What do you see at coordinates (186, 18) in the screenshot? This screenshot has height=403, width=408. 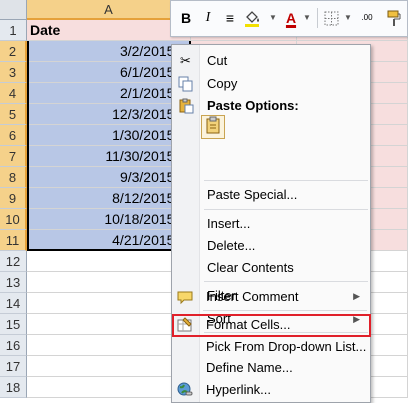 I see `bold-button: B` at bounding box center [186, 18].